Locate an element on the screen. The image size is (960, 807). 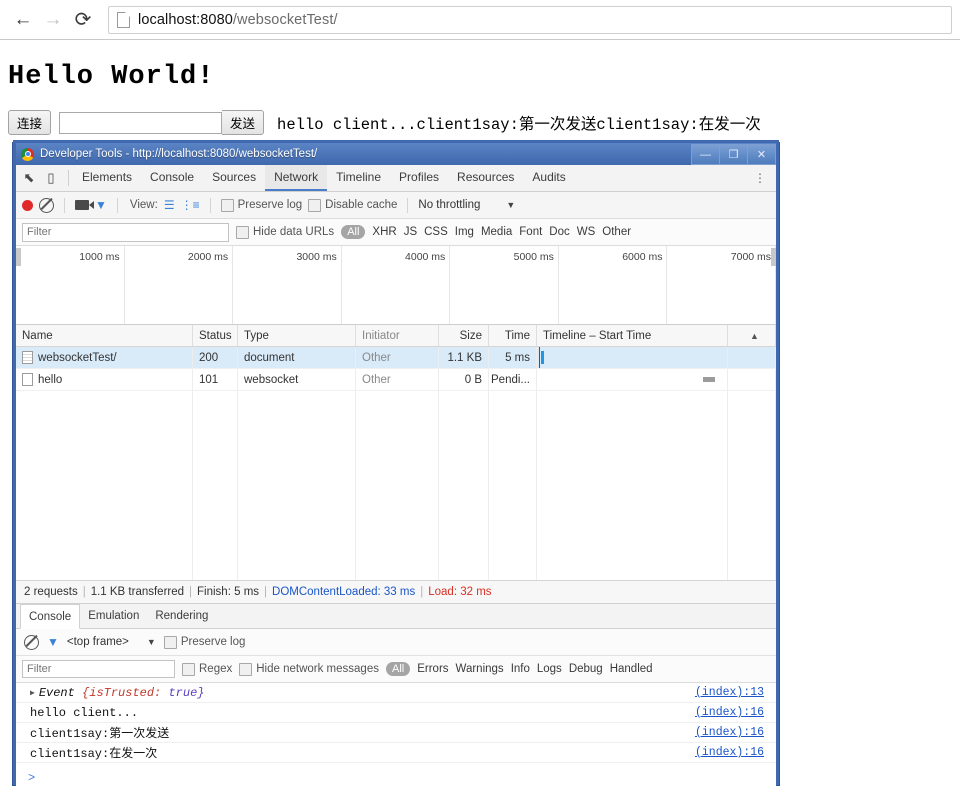
more-options-icon: ⋮ is located at coordinates (760, 178).